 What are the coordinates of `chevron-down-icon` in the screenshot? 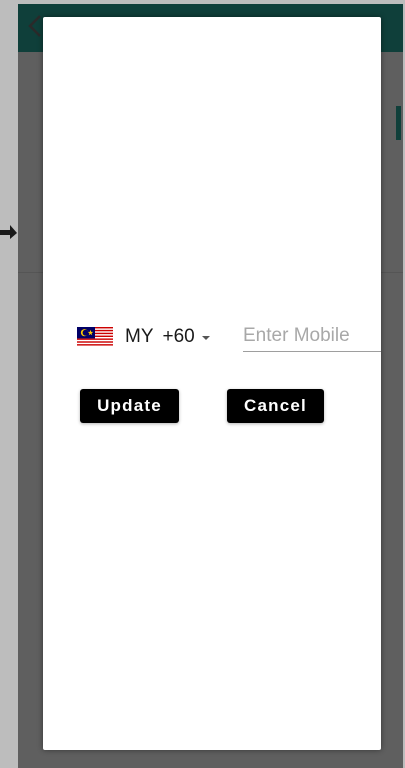 It's located at (205, 338).